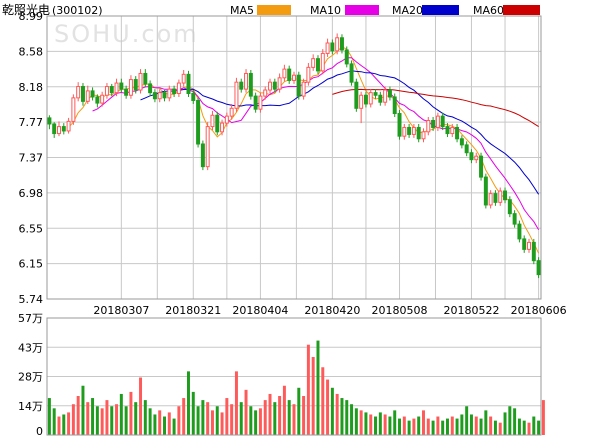 This screenshot has height=440, width=600. What do you see at coordinates (31, 122) in the screenshot?
I see `price-y-tick-label: 7.77` at bounding box center [31, 122].